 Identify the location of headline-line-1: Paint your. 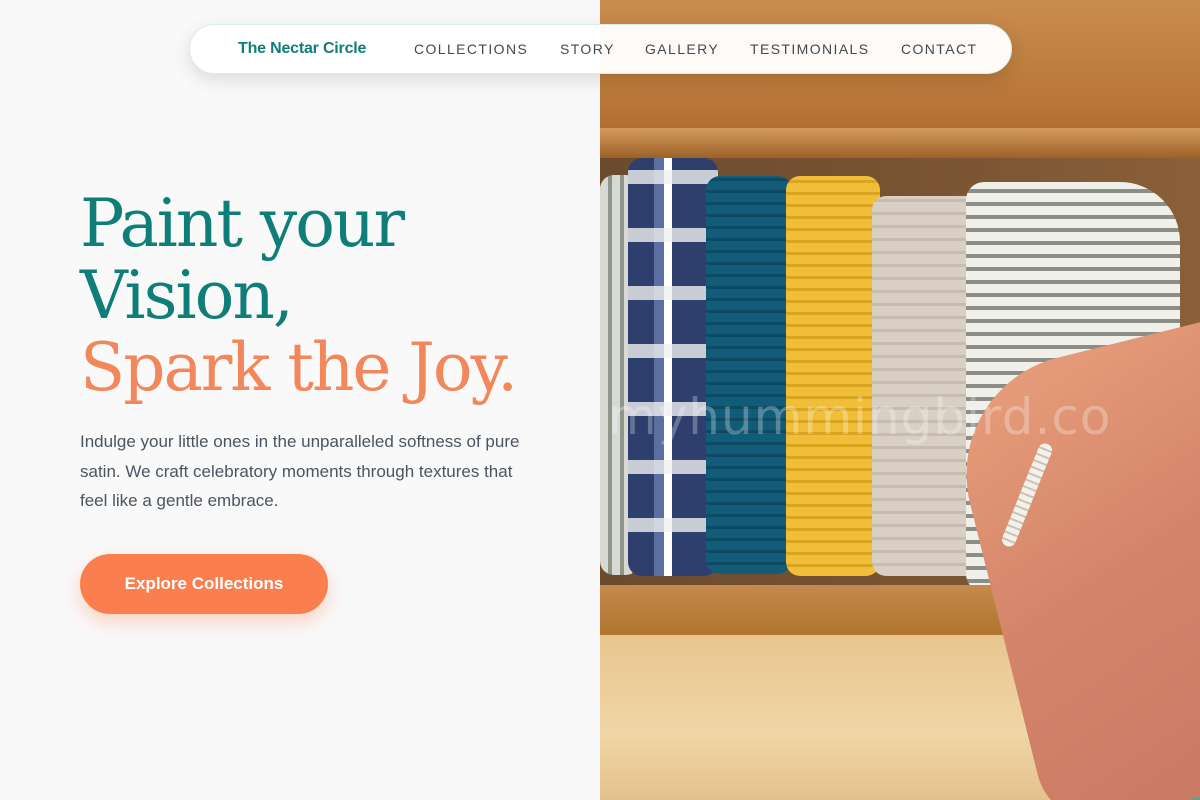
(242, 223).